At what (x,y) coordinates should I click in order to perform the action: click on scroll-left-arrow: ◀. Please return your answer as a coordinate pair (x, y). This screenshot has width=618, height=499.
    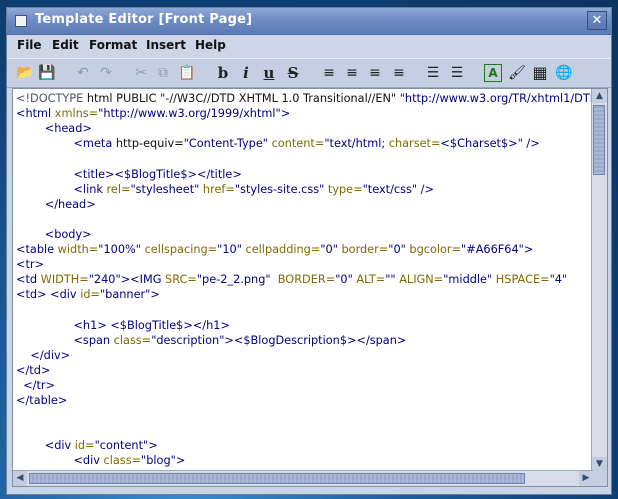
    Looking at the image, I should click on (20, 478).